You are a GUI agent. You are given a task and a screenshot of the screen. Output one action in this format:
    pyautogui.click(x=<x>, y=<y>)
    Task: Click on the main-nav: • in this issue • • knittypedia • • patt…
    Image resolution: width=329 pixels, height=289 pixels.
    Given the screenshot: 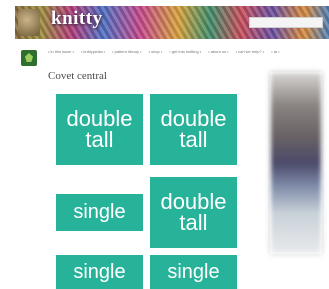 What is the action you would take?
    pyautogui.click(x=188, y=53)
    